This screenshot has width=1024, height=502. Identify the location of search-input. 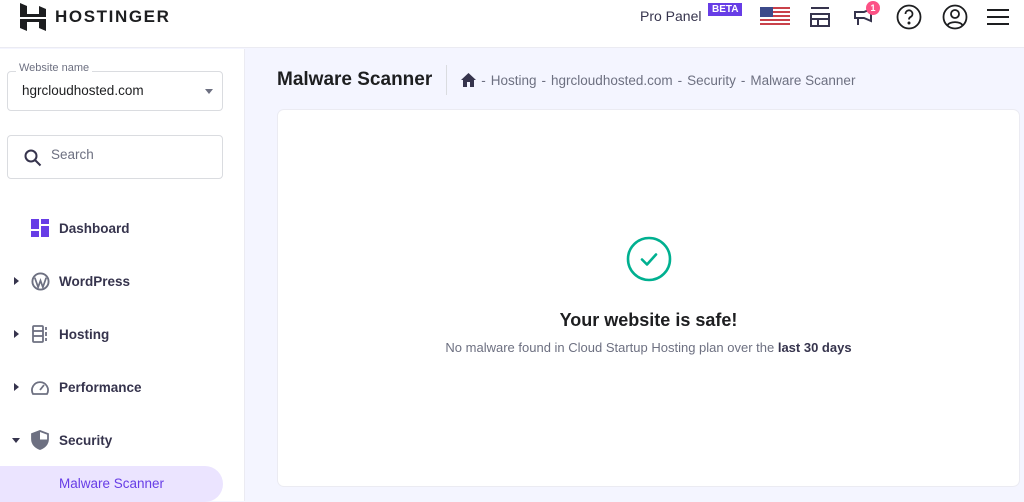
(131, 154).